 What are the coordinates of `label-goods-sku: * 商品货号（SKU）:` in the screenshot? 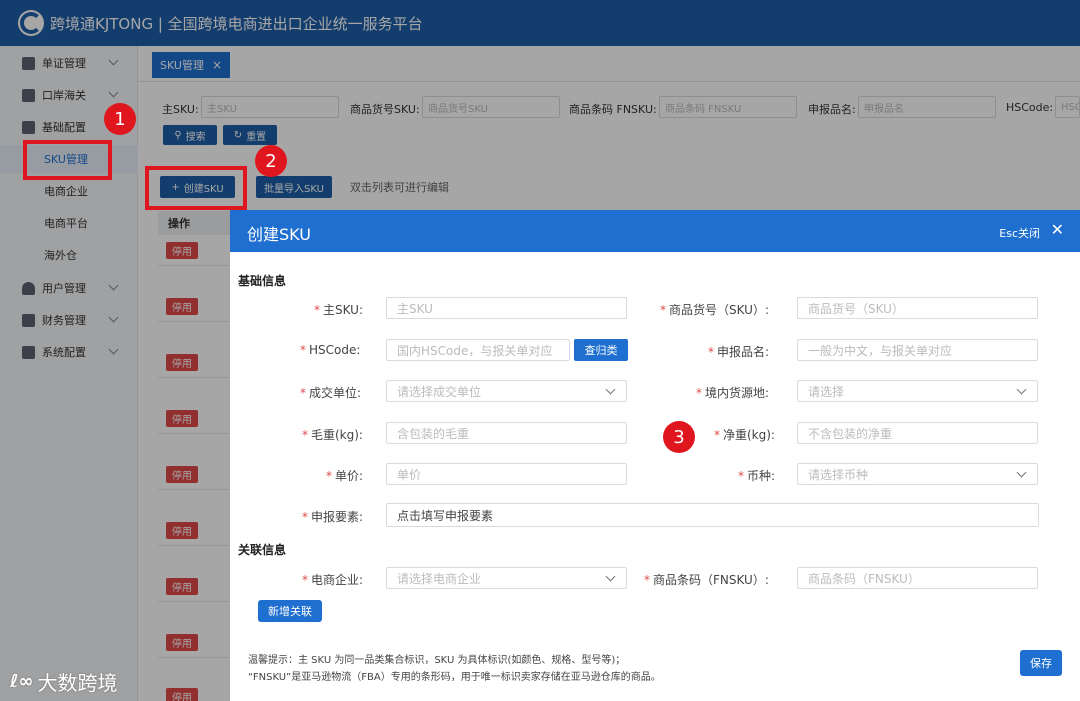 It's located at (714, 310).